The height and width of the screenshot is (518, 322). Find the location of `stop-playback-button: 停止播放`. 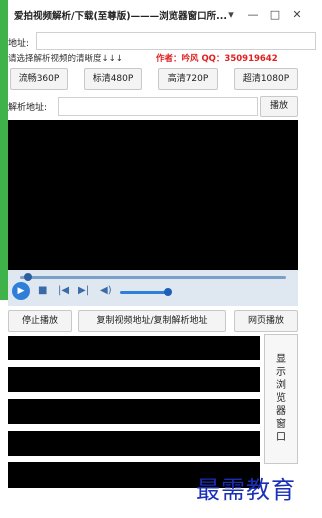

stop-playback-button: 停止播放 is located at coordinates (40, 321).